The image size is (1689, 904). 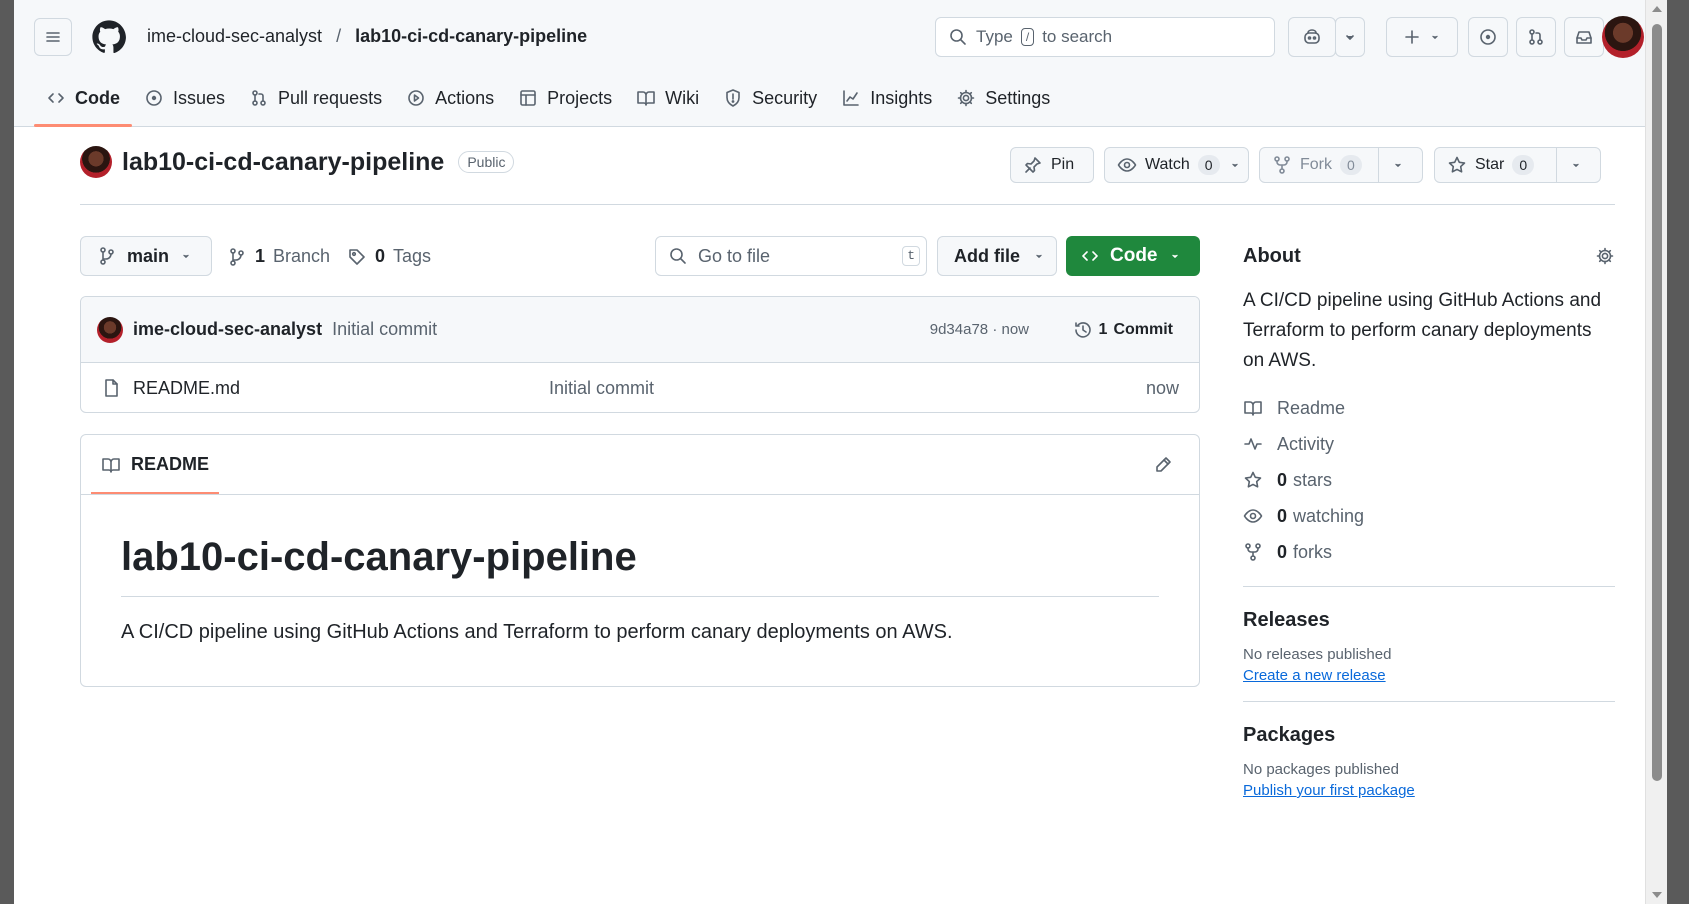 What do you see at coordinates (1422, 37) in the screenshot?
I see `create-new-button` at bounding box center [1422, 37].